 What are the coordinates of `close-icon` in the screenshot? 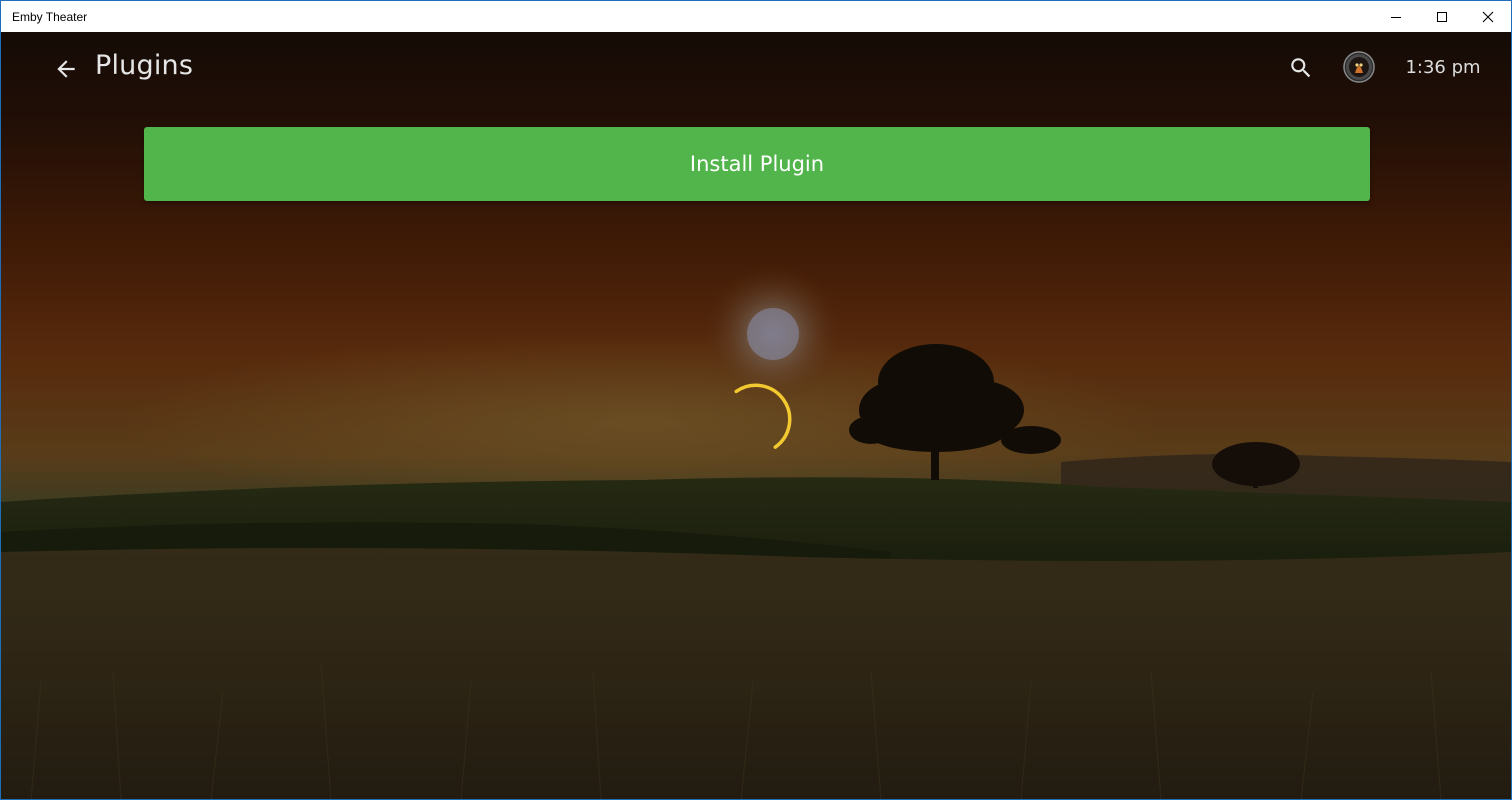 It's located at (1488, 16).